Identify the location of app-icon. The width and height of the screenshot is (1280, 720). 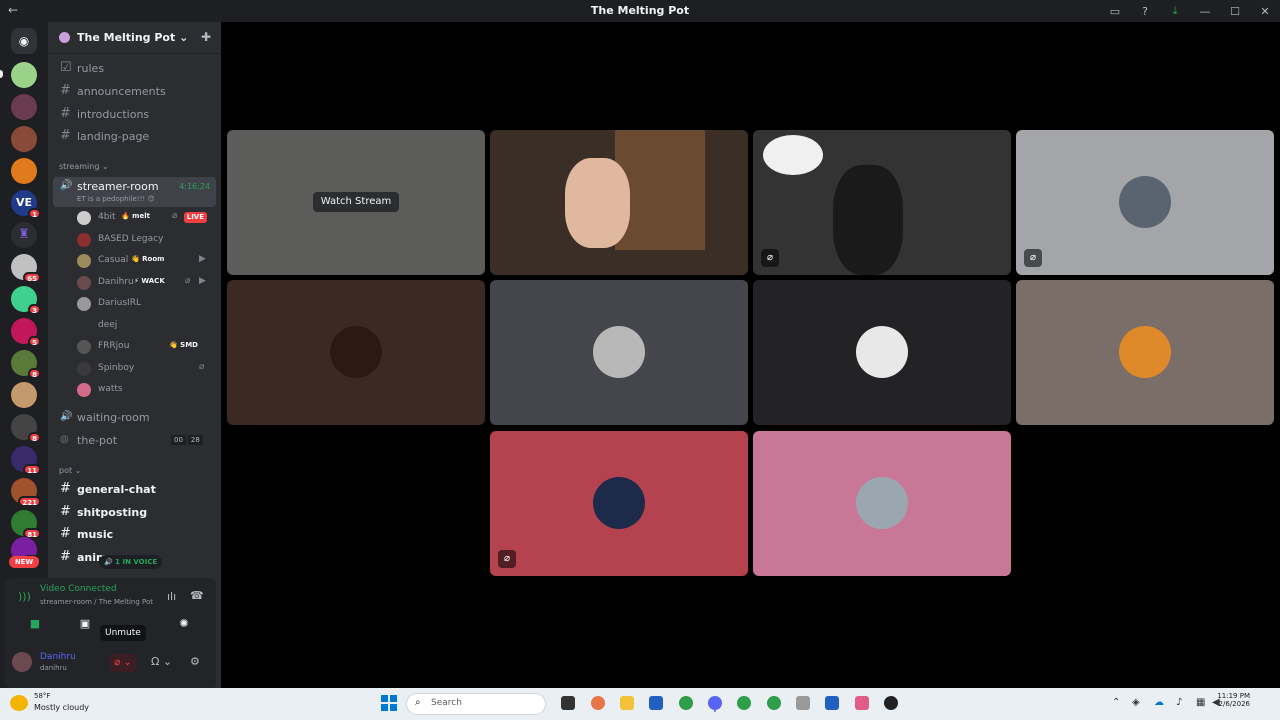
(891, 703).